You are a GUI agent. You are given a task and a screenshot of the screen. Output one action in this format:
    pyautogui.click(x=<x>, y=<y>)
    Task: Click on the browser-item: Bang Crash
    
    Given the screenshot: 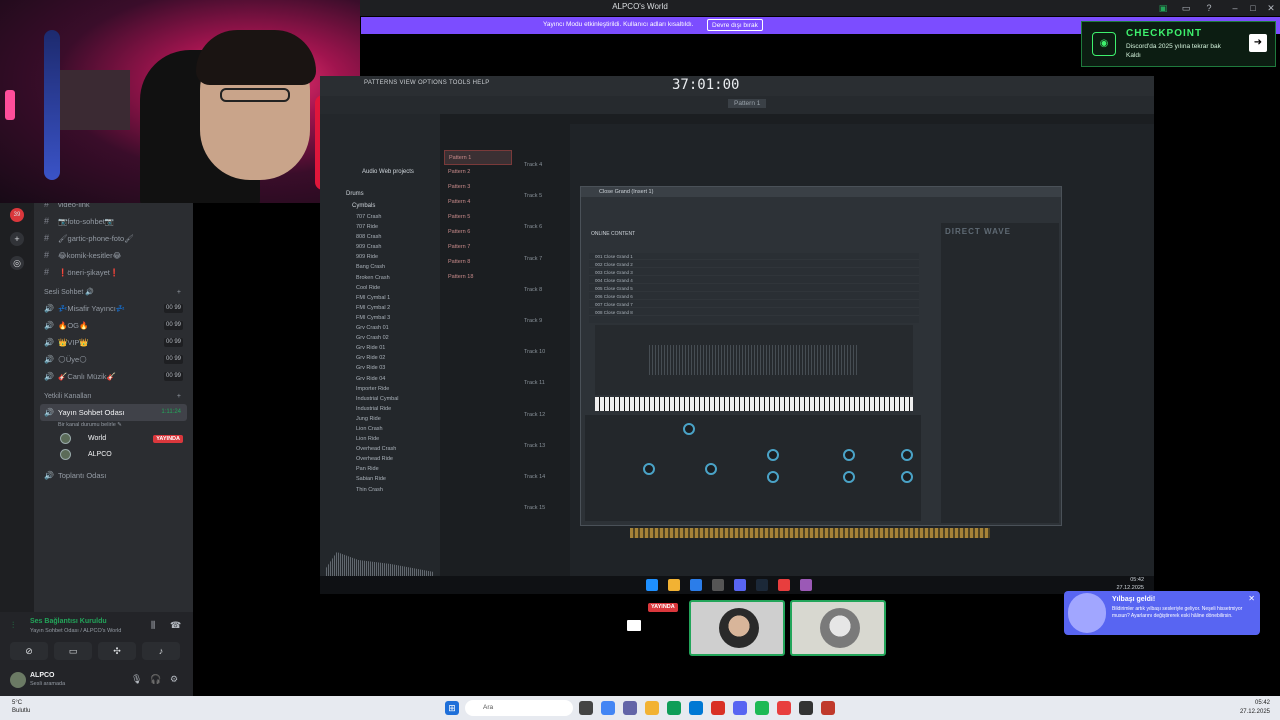 What is the action you would take?
    pyautogui.click(x=380, y=267)
    